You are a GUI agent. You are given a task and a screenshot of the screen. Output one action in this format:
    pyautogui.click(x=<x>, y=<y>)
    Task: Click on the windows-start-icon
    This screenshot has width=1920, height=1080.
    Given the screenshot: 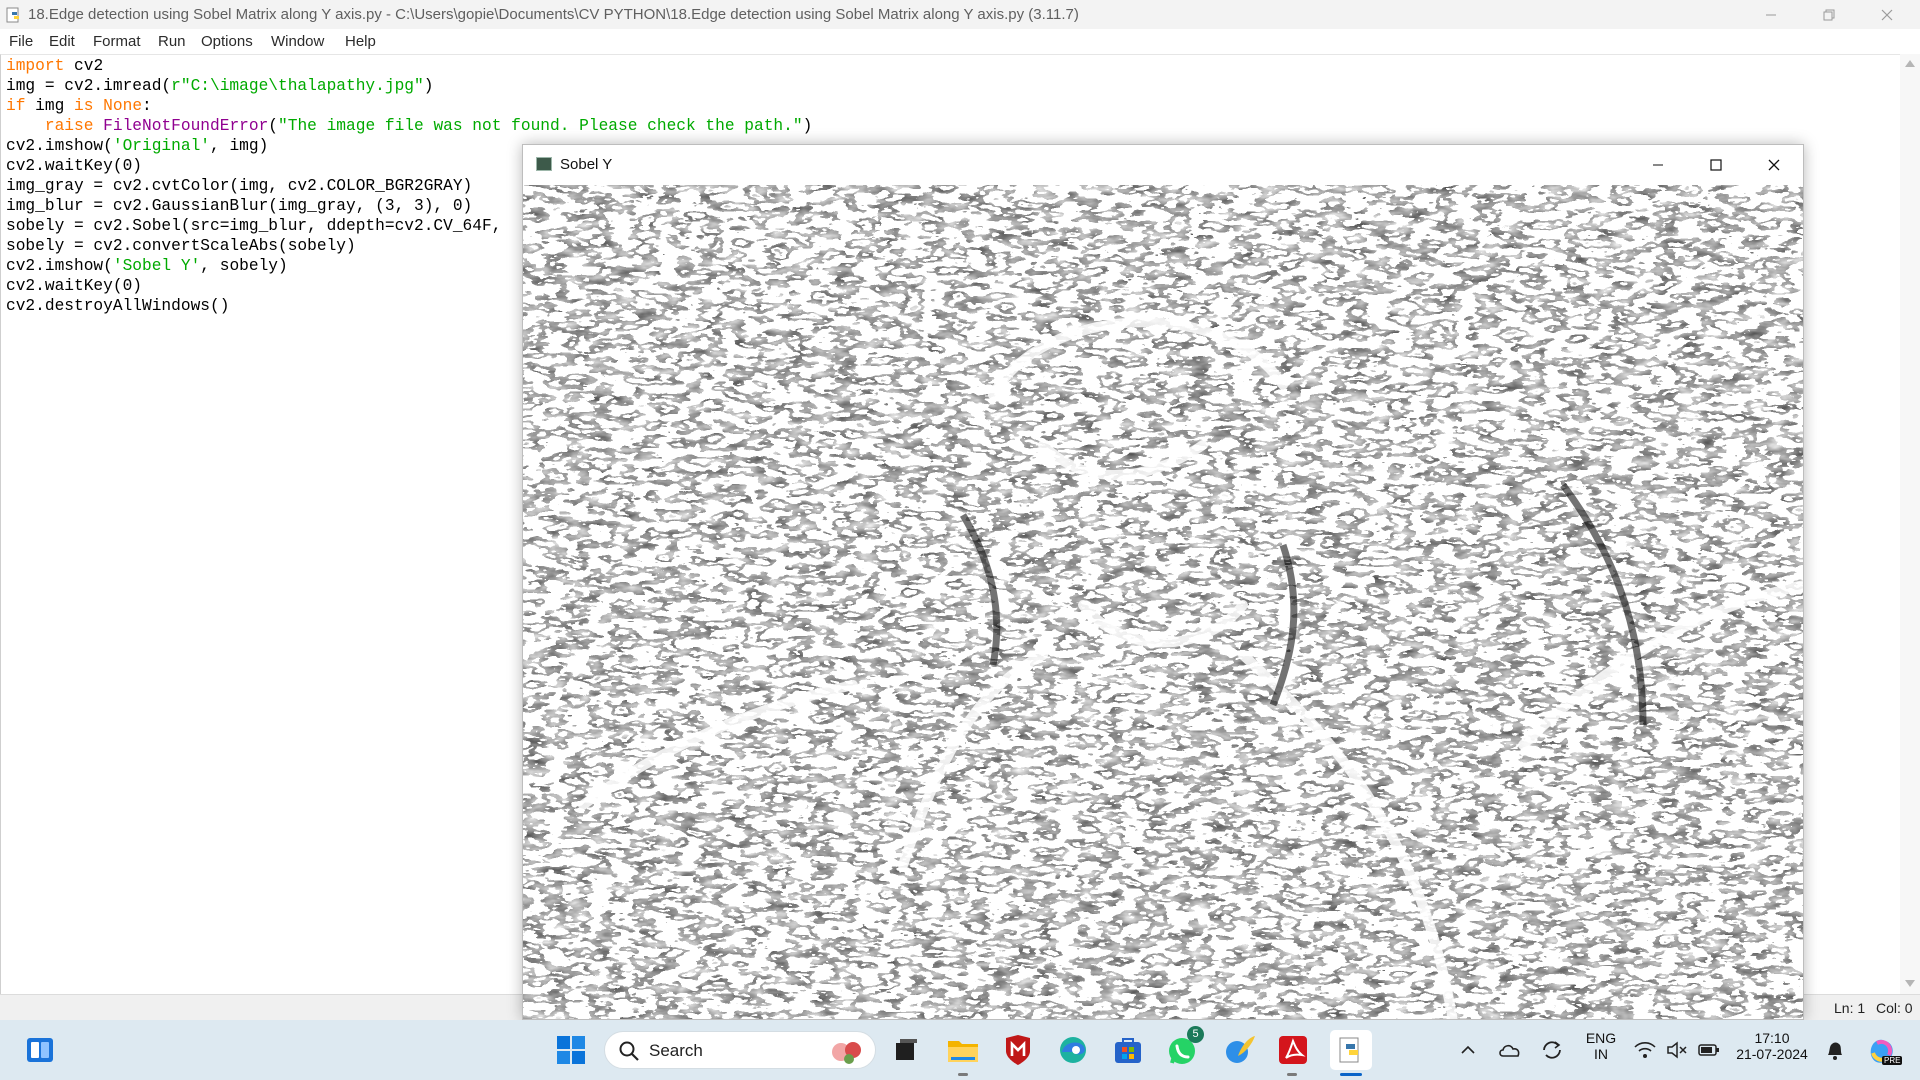 What is the action you would take?
    pyautogui.click(x=571, y=1050)
    